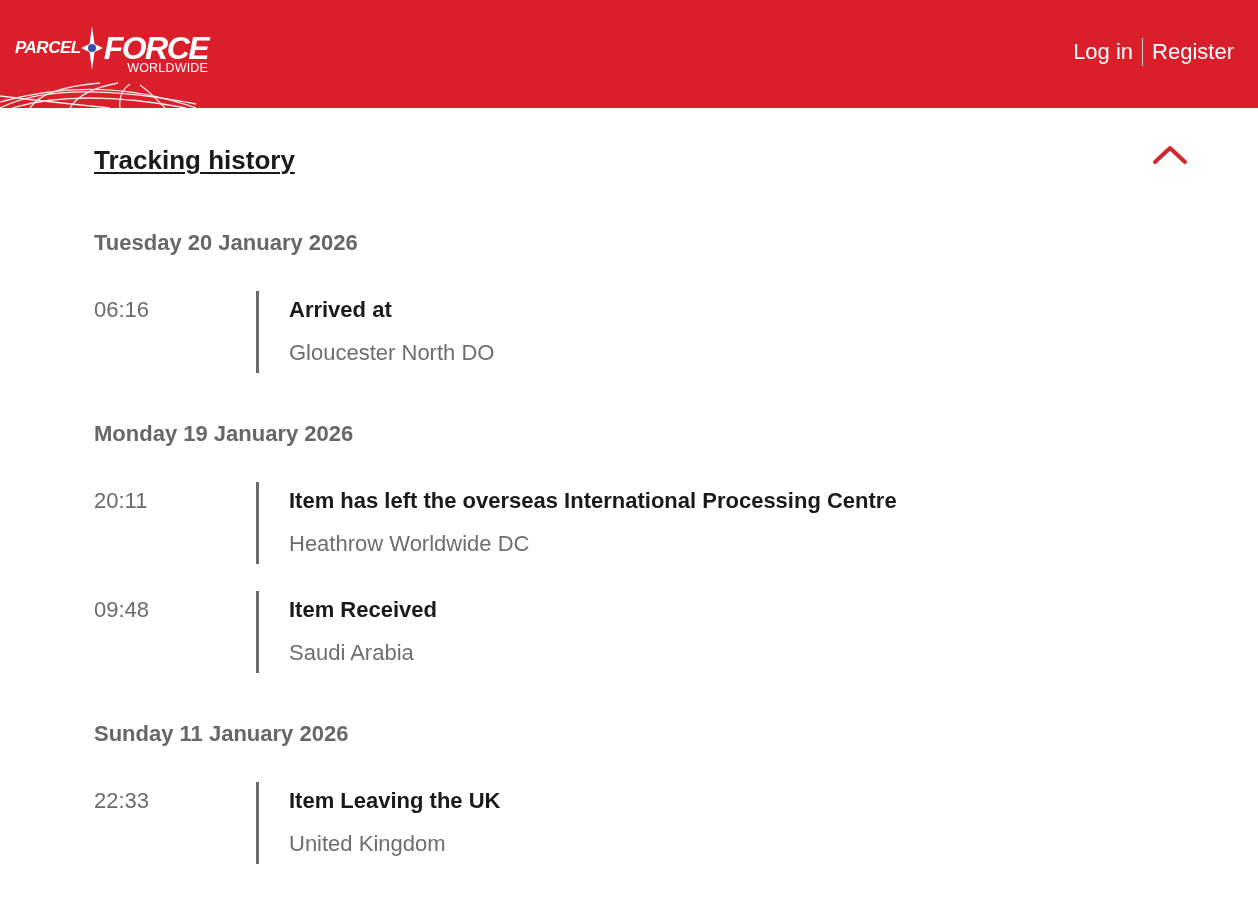 The height and width of the screenshot is (910, 1258). I want to click on event-time: 09:48, so click(122, 610).